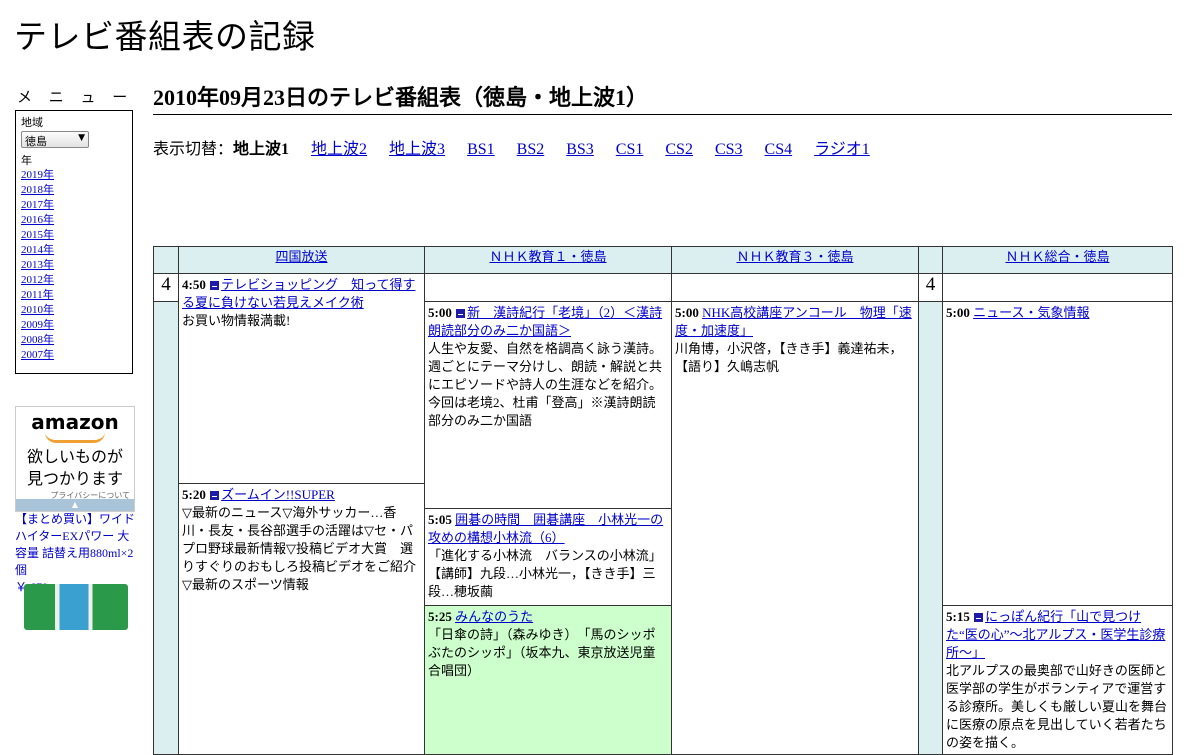 Image resolution: width=1200 pixels, height=755 pixels. Describe the element at coordinates (165, 36) in the screenshot. I see `site-title: テレビ番組表の記録` at that location.